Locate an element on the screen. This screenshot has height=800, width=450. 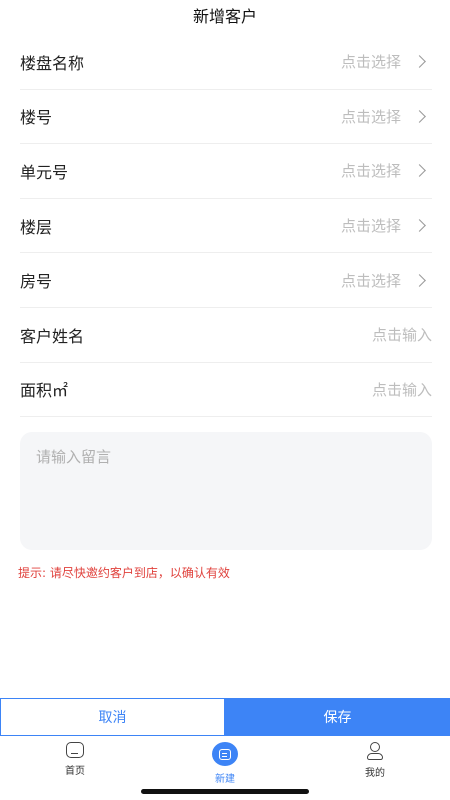
hint-text: 提示: 请尽快邀约客户到店，以确认有效 is located at coordinates (124, 573).